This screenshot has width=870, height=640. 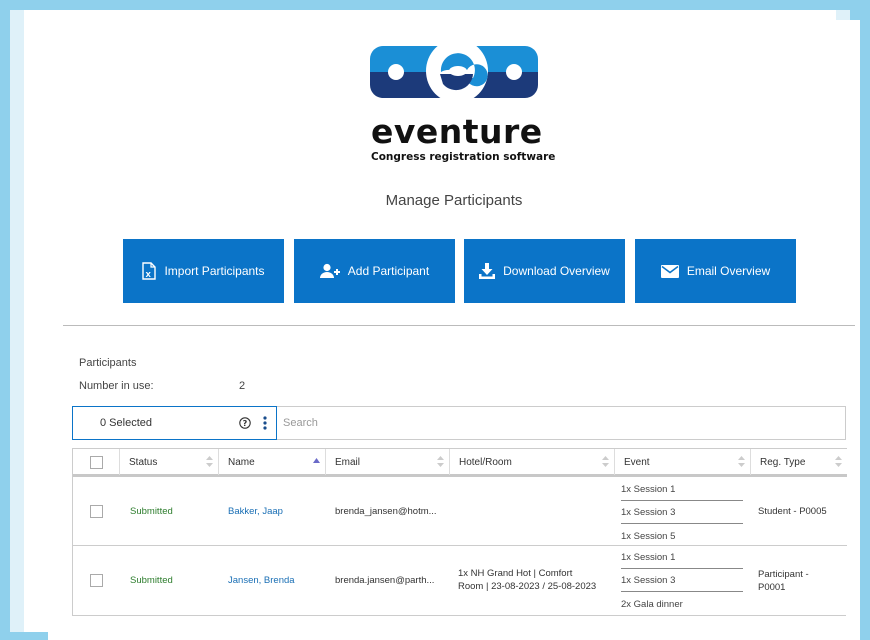 I want to click on row-hotel-line1: 1x NH Grand Hot | Comfort, so click(x=515, y=573).